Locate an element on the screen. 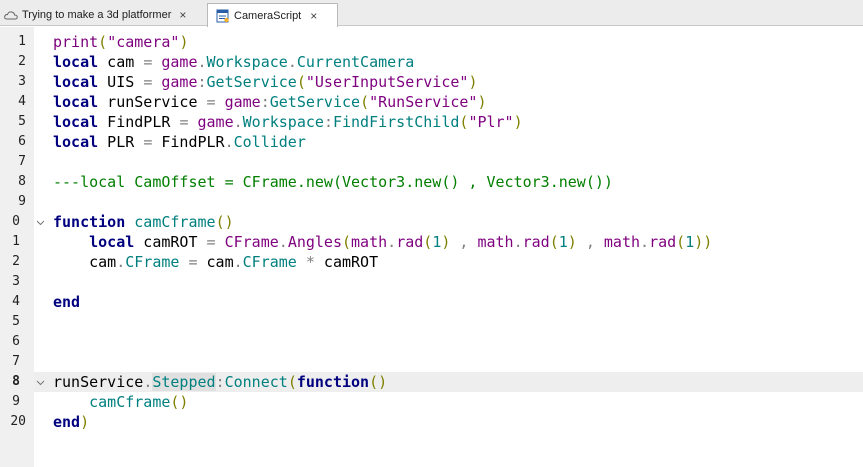 The width and height of the screenshot is (863, 467). line-number: 3 is located at coordinates (16, 281).